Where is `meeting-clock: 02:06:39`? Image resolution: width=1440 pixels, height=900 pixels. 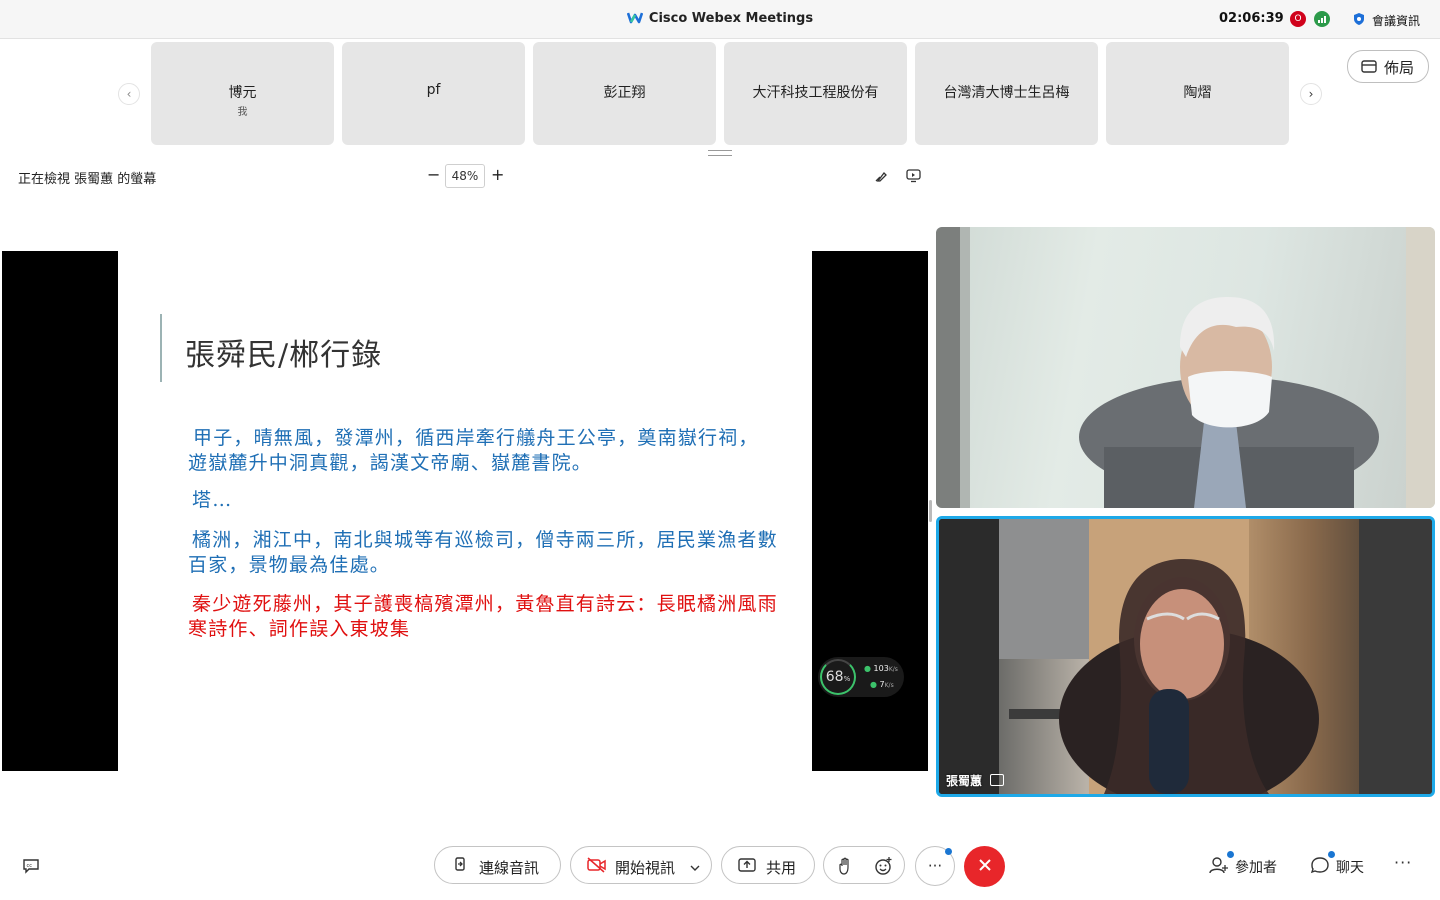
meeting-clock: 02:06:39 is located at coordinates (1251, 18).